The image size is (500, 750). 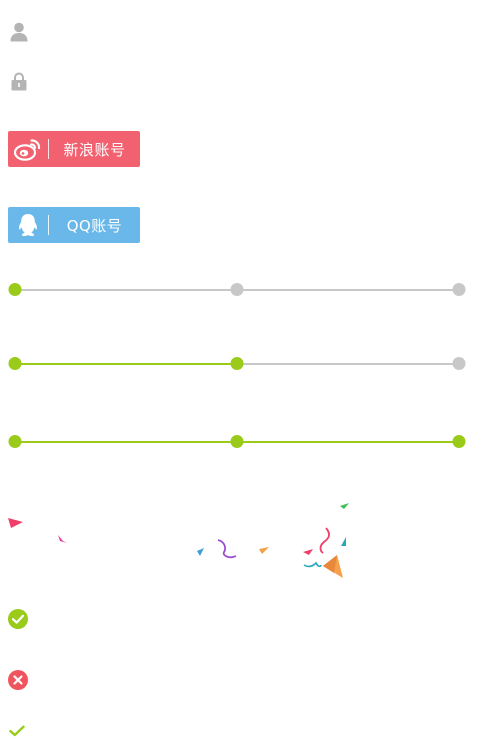 What do you see at coordinates (18, 682) in the screenshot?
I see `close-circle-icon` at bounding box center [18, 682].